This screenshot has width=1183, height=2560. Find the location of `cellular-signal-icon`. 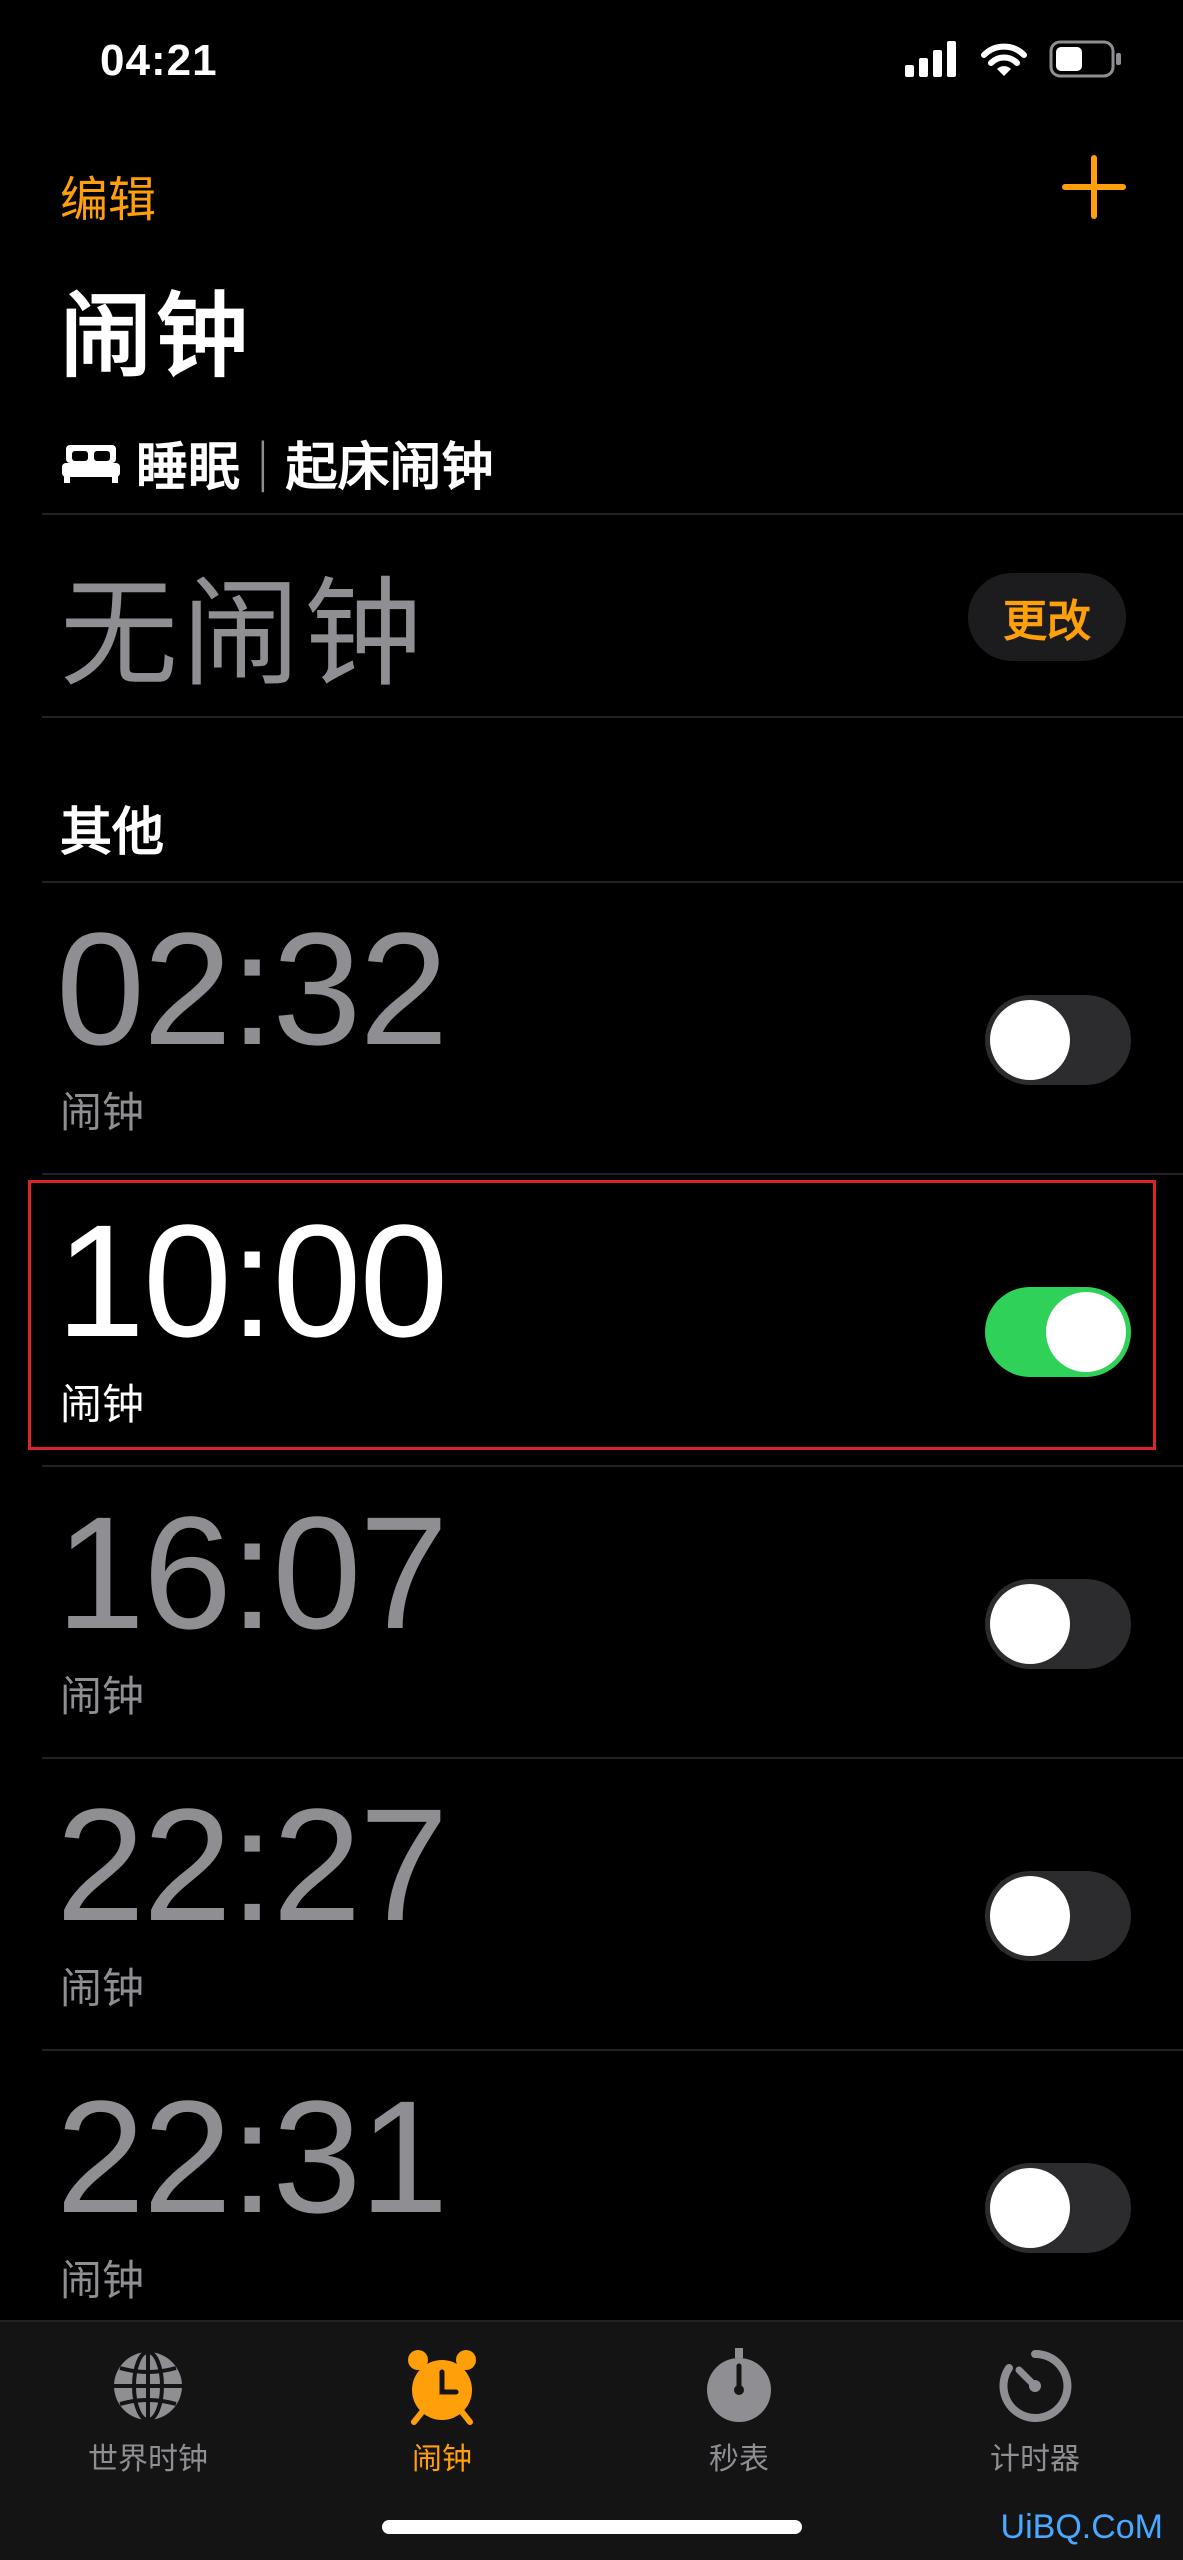

cellular-signal-icon is located at coordinates (930, 59).